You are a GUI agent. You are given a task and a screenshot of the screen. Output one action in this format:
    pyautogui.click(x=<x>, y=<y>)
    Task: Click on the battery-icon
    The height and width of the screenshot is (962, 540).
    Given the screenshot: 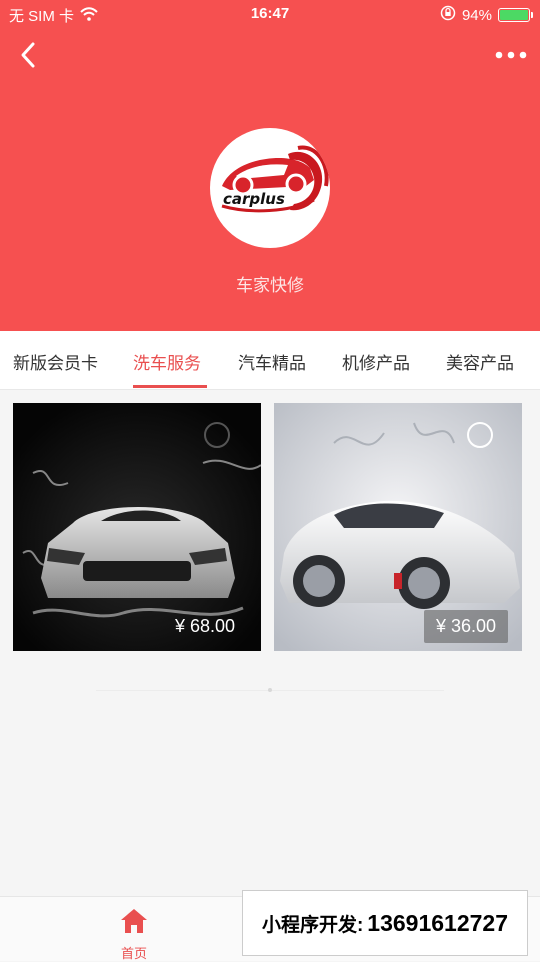 What is the action you would take?
    pyautogui.click(x=515, y=15)
    